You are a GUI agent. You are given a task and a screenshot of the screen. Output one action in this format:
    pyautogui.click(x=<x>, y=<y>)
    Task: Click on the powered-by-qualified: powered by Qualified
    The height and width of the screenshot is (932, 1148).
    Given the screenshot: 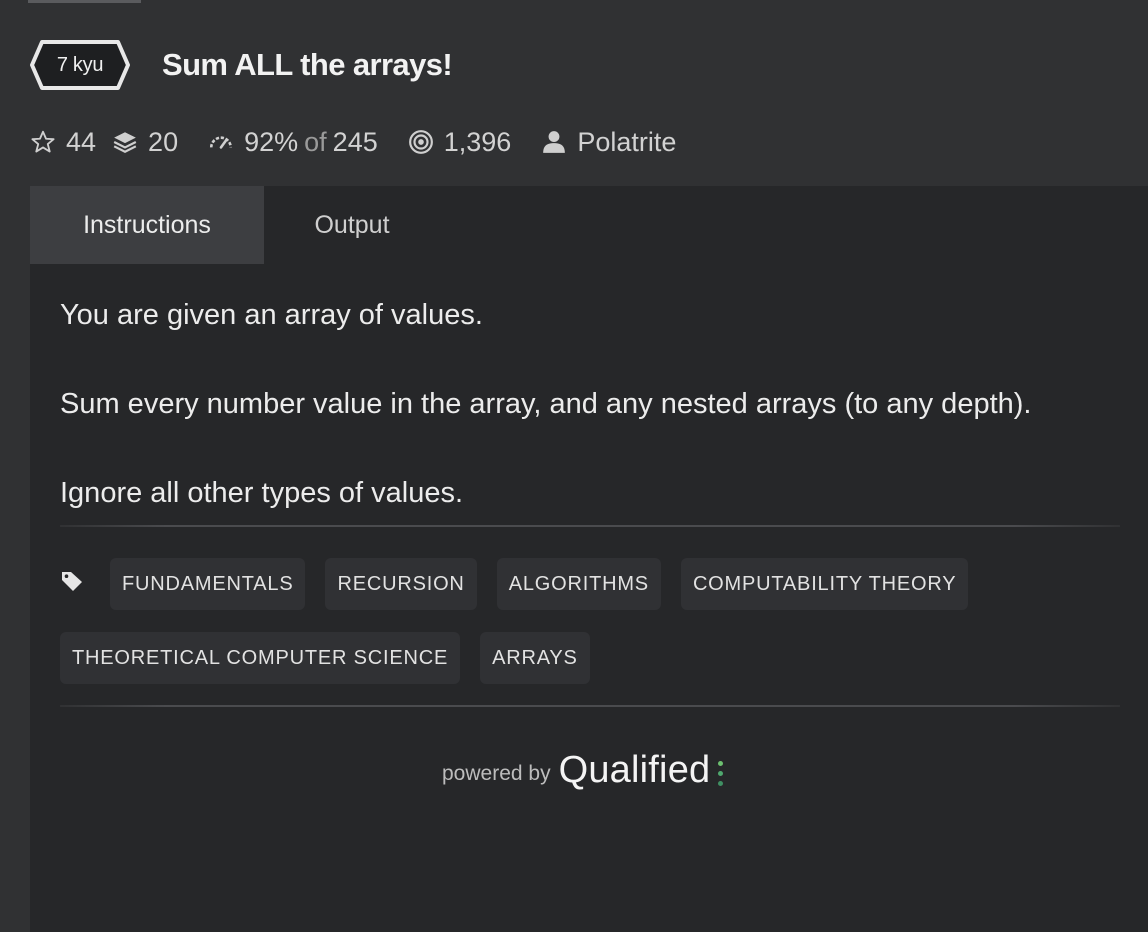 What is the action you would take?
    pyautogui.click(x=583, y=767)
    